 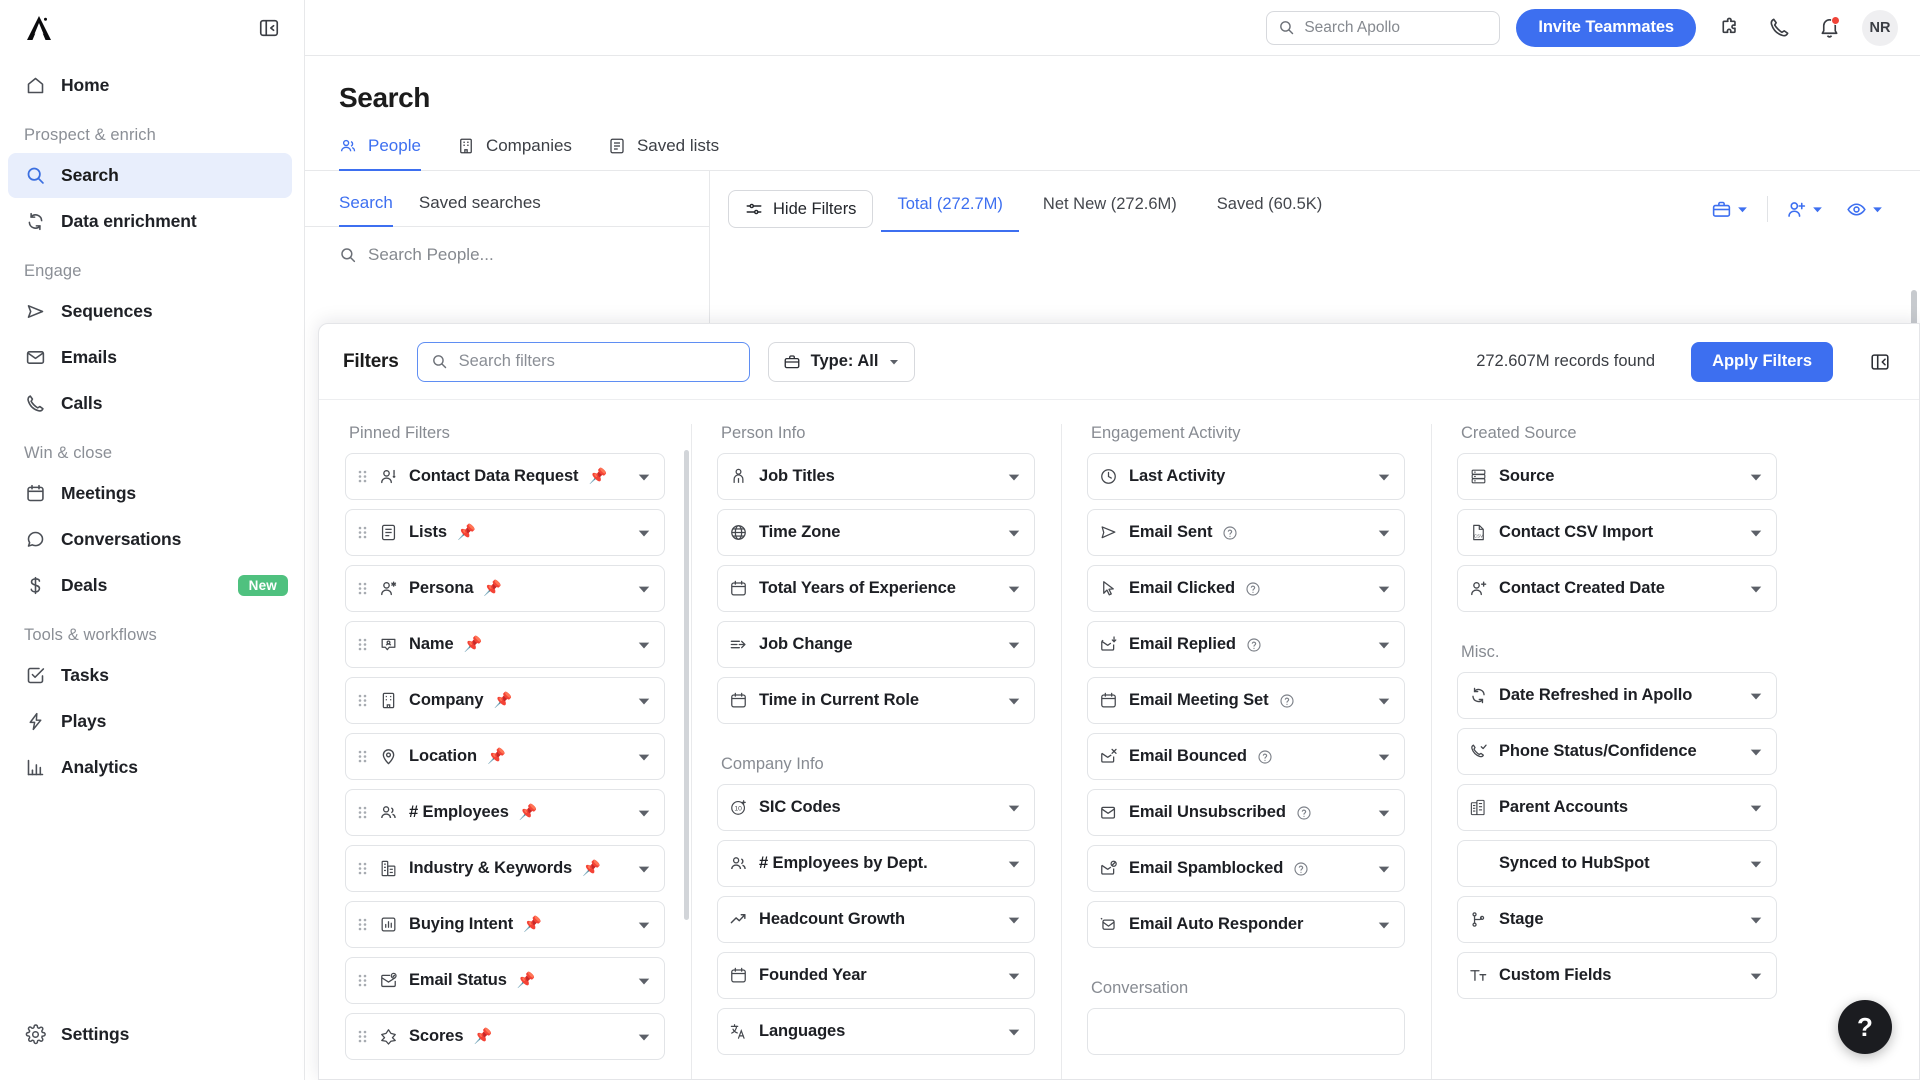 What do you see at coordinates (876, 644) in the screenshot?
I see `filter-job-change: Job Change` at bounding box center [876, 644].